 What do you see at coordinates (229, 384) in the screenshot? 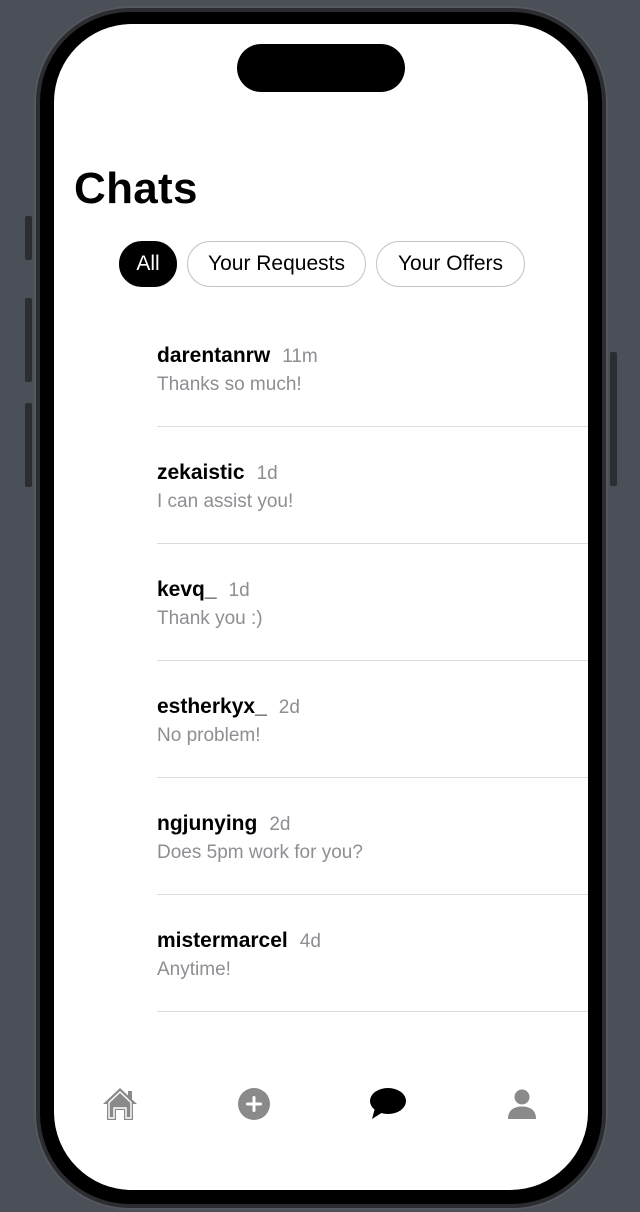
I see `chat-last-message: Thanks so much!` at bounding box center [229, 384].